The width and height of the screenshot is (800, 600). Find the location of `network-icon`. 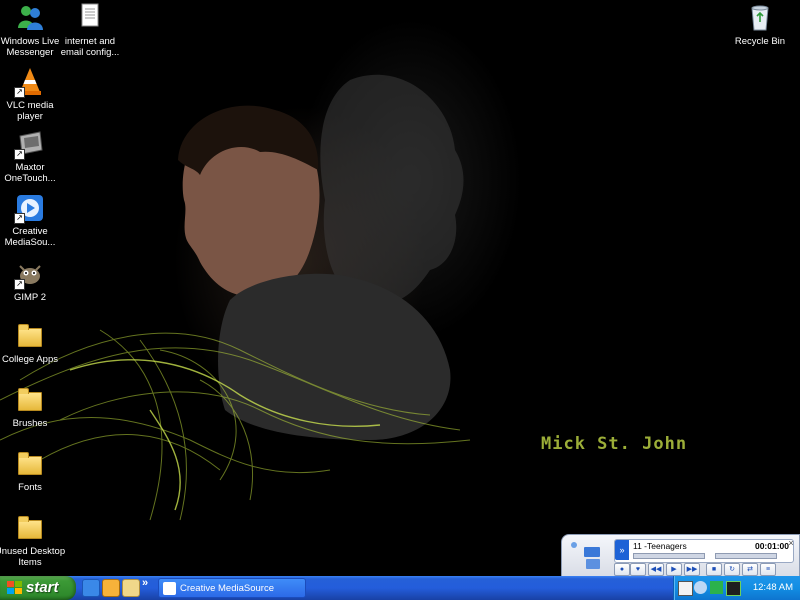

network-icon is located at coordinates (733, 588).